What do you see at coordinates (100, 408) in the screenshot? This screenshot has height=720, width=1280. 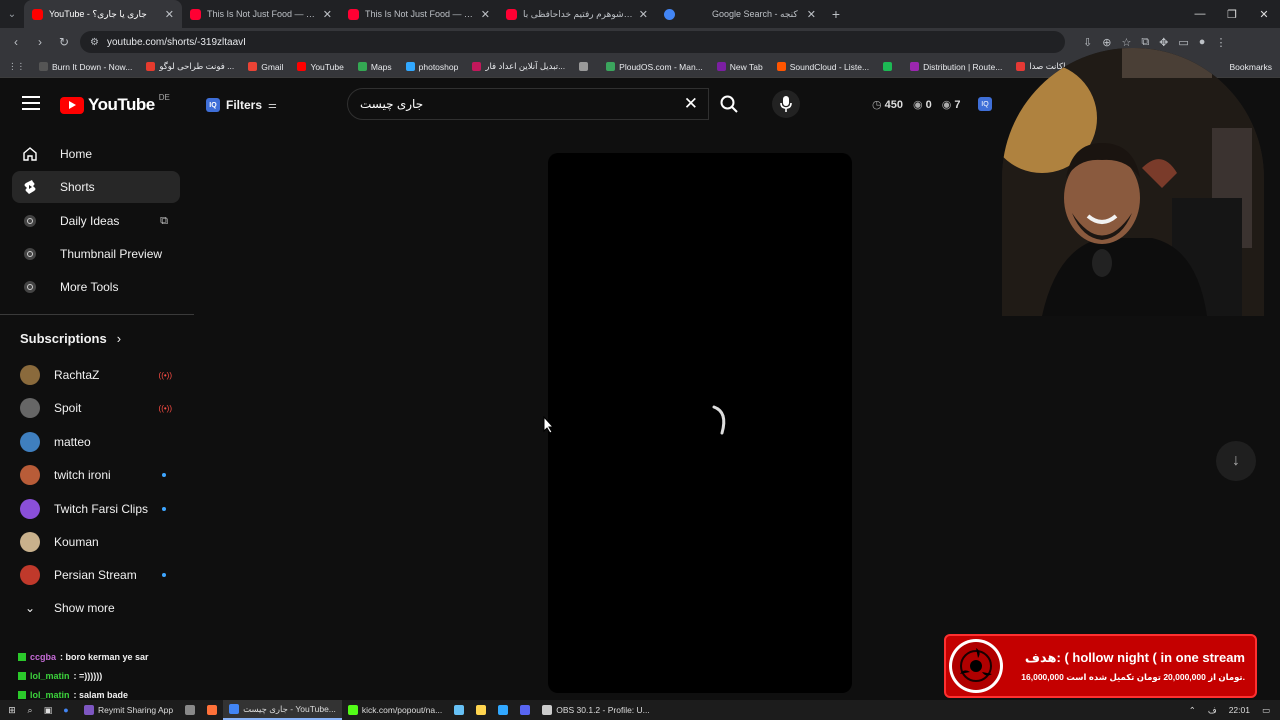 I see `subscription-item: Spoit ((•))` at bounding box center [100, 408].